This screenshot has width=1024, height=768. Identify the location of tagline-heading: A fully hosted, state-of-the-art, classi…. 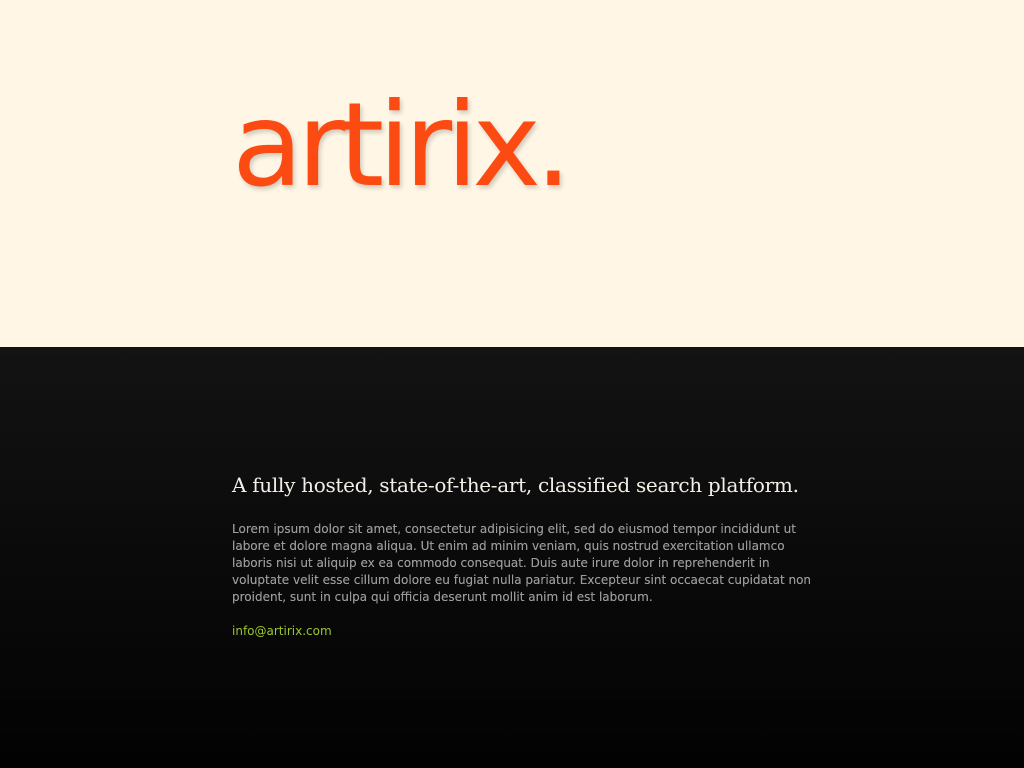
(515, 485).